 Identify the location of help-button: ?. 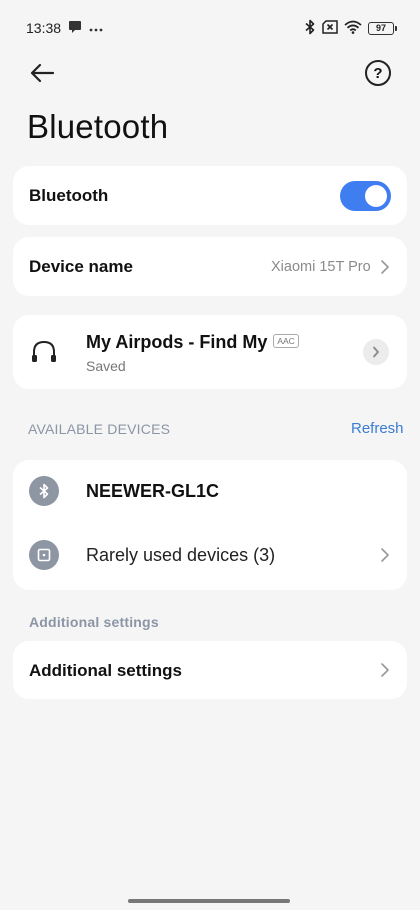
(378, 73).